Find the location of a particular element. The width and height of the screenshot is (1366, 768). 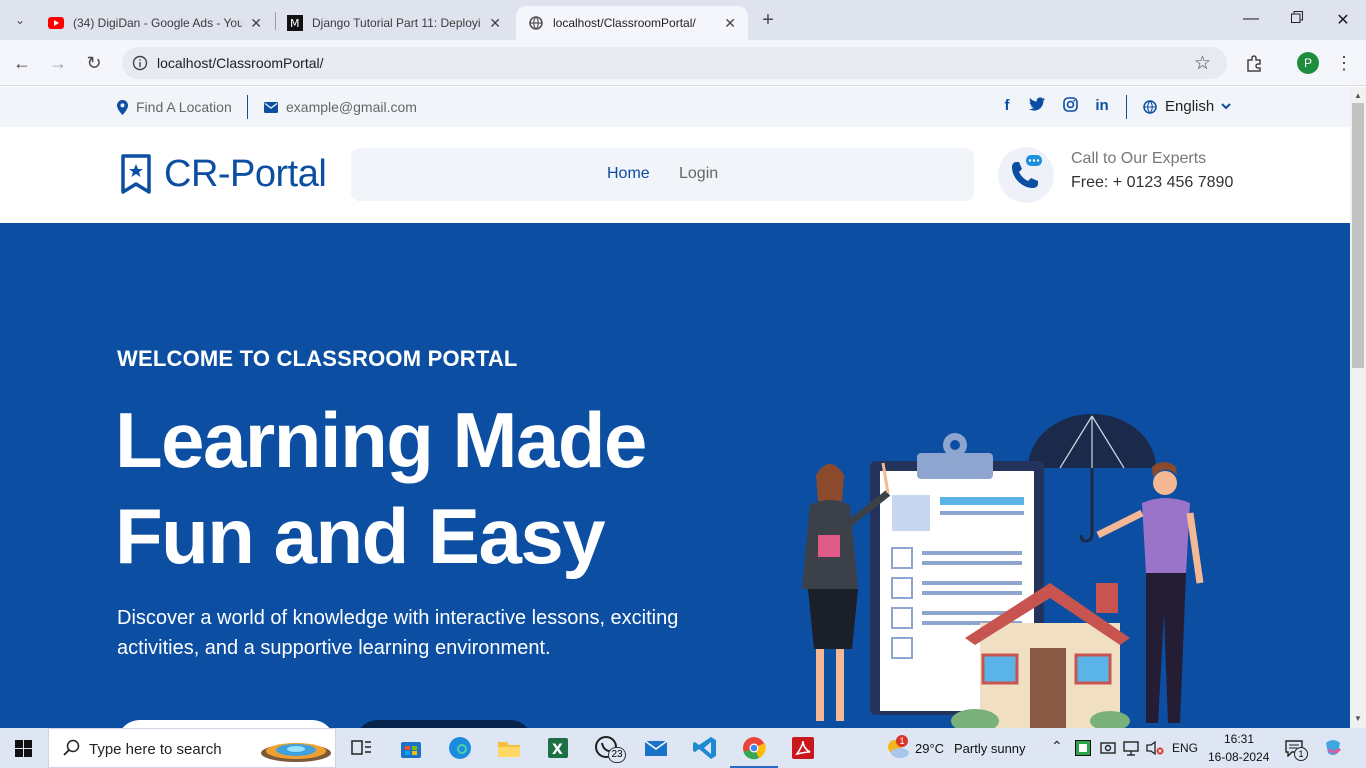

input-language: ENG is located at coordinates (1185, 748).